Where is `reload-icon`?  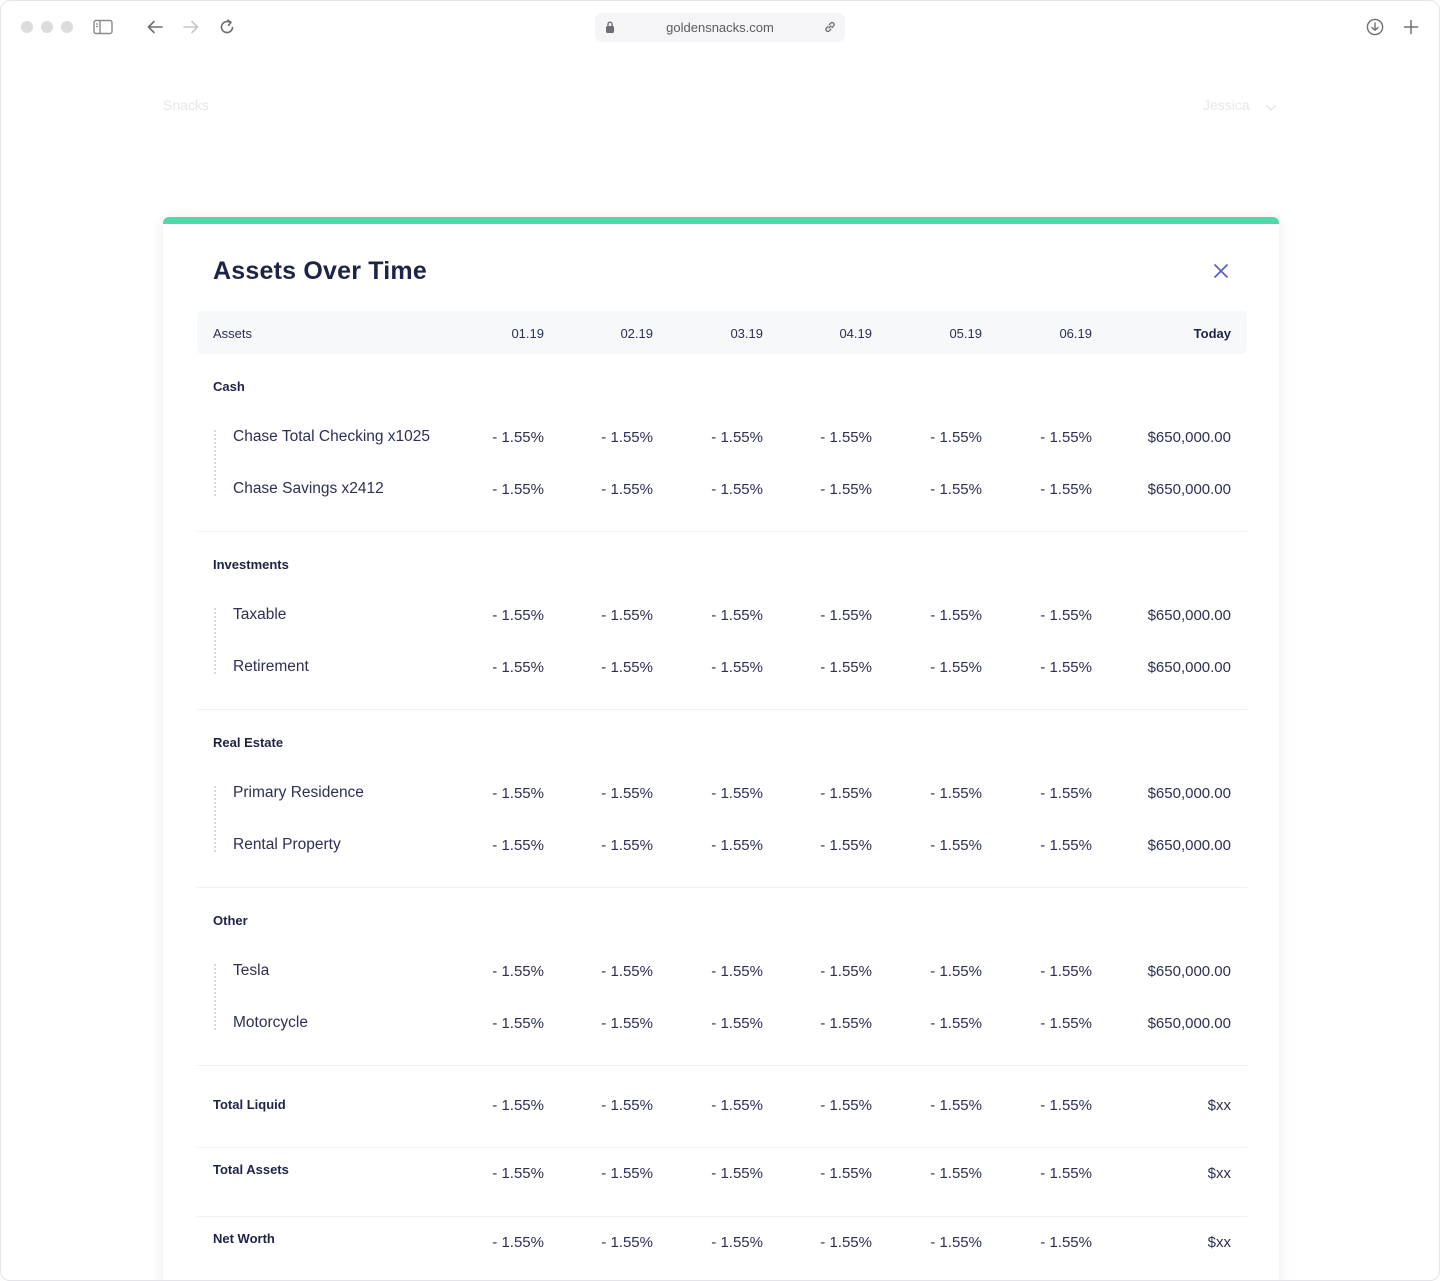 reload-icon is located at coordinates (227, 27).